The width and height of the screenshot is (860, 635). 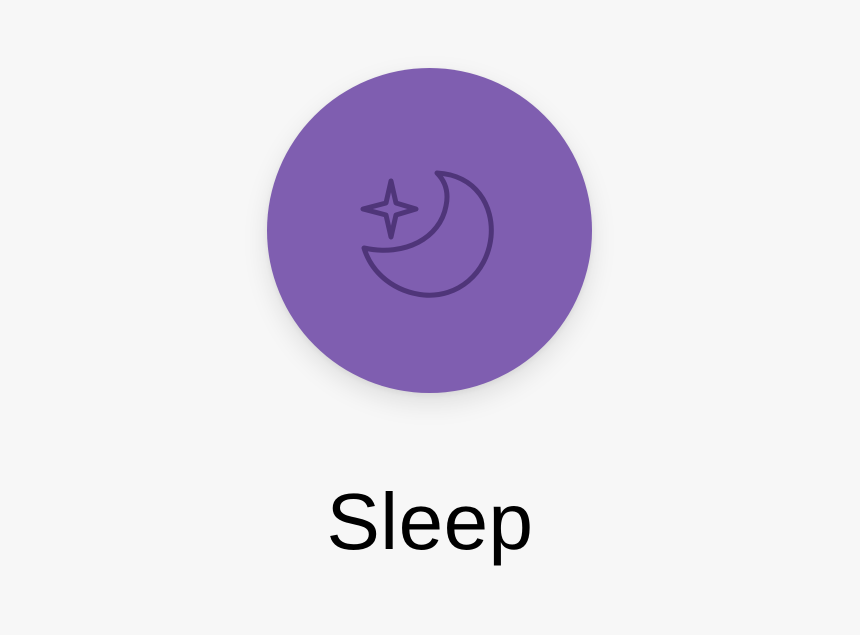 What do you see at coordinates (427, 234) in the screenshot?
I see `moon-stars-icon` at bounding box center [427, 234].